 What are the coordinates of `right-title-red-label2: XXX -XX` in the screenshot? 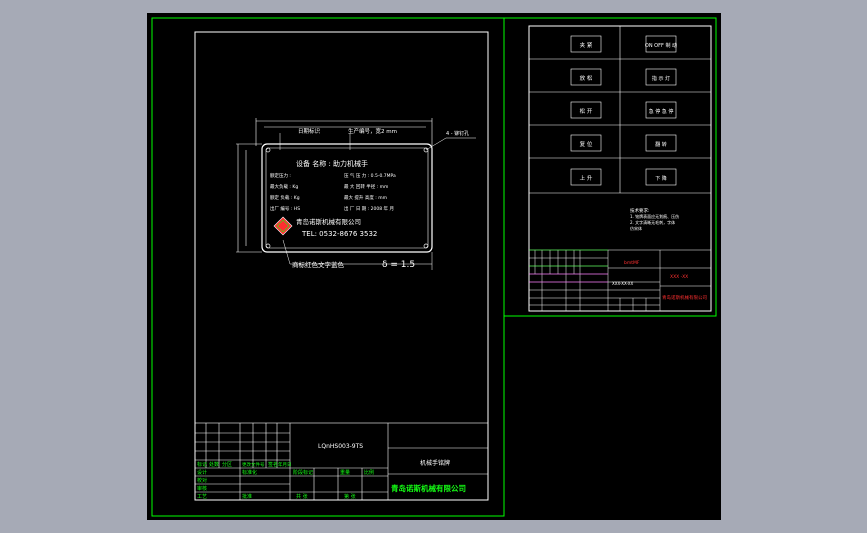 It's located at (679, 277).